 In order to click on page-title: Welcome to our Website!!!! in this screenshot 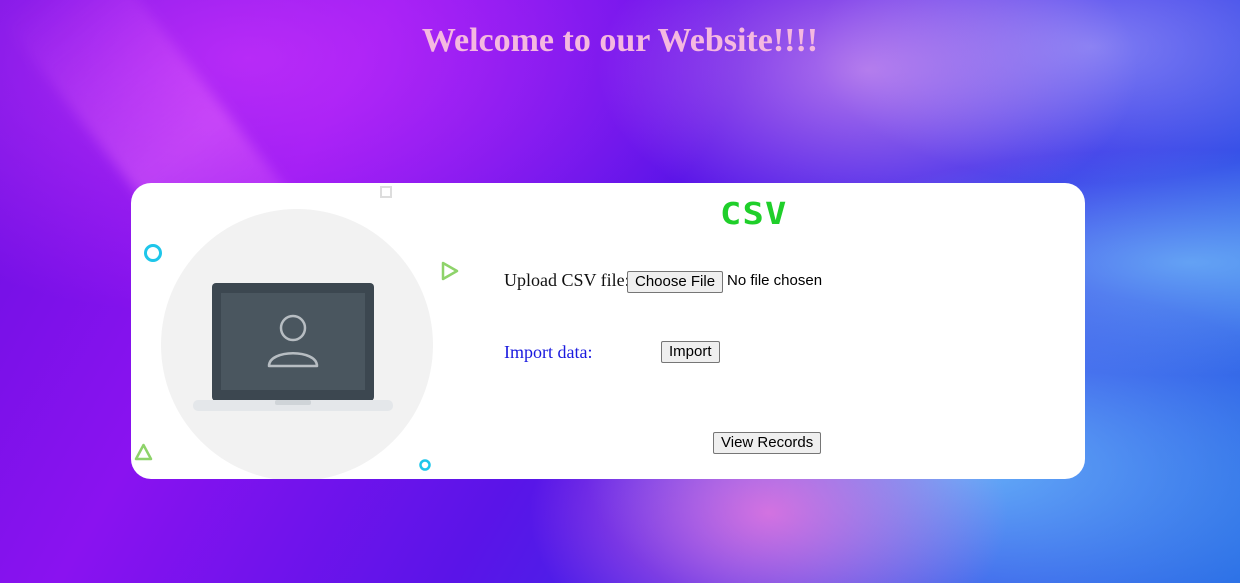, I will do `click(620, 40)`.